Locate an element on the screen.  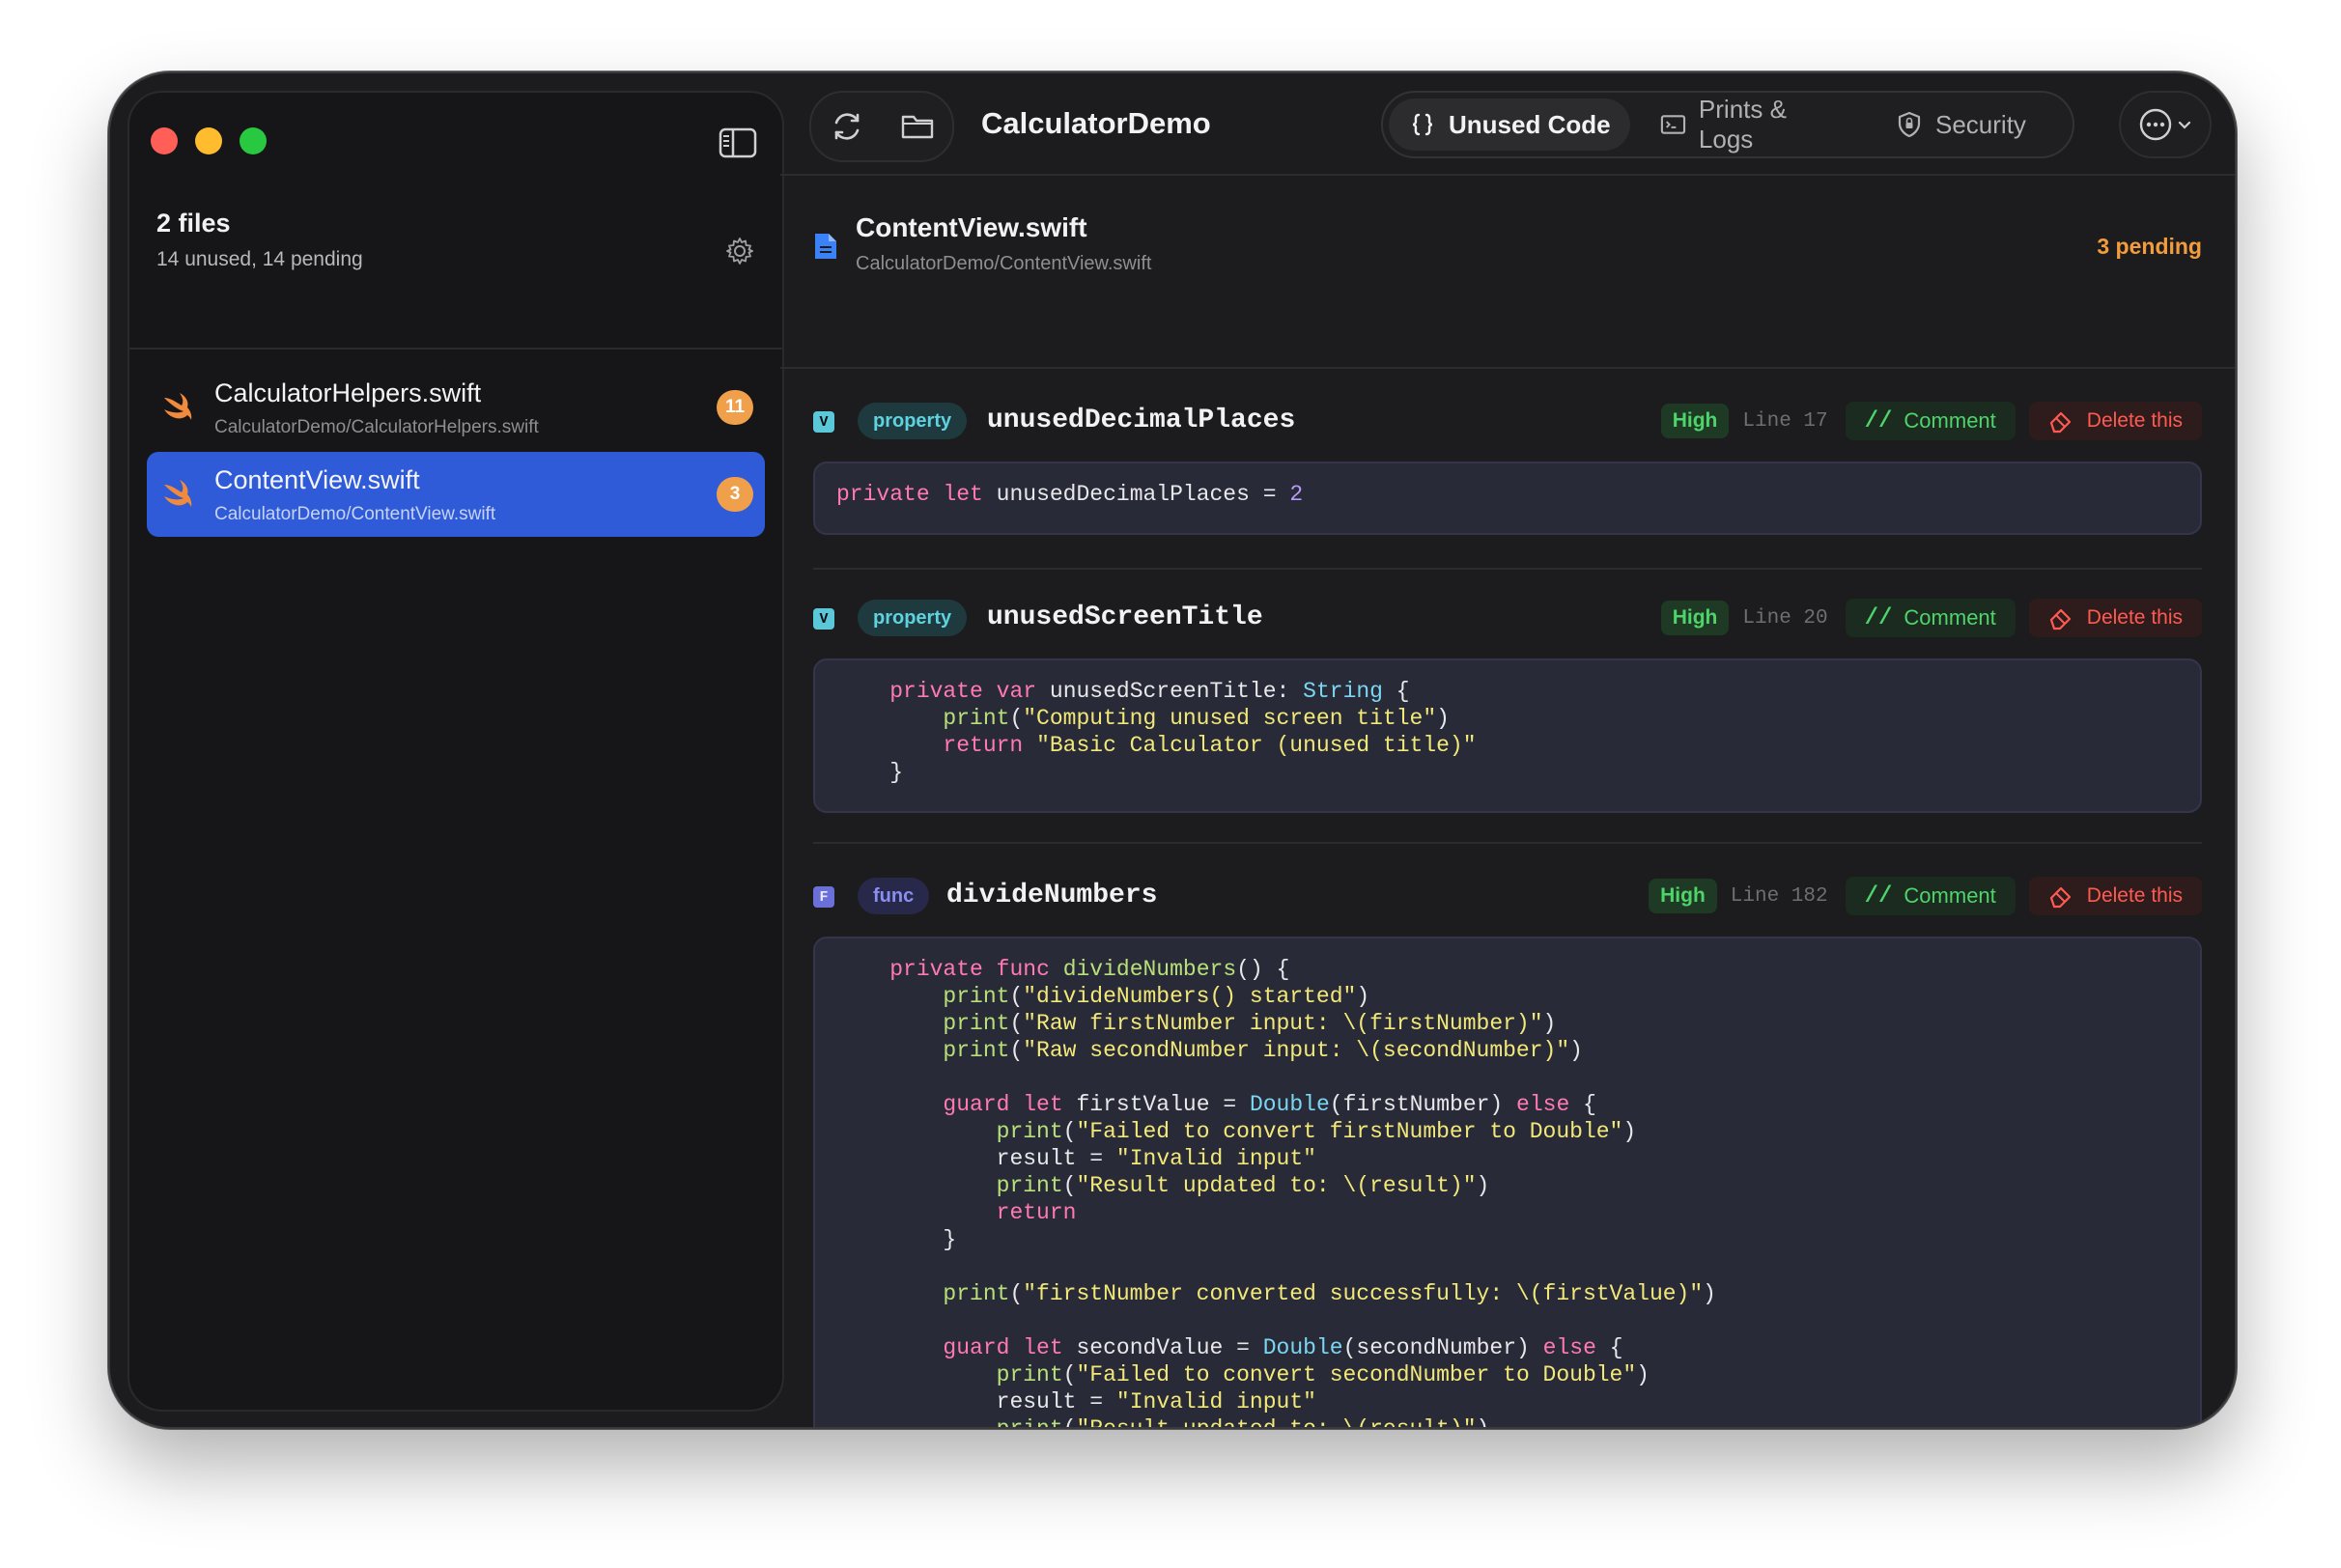
toolbar: CalculatorDemo Unused Code Prints & Logs is located at coordinates (1508, 124).